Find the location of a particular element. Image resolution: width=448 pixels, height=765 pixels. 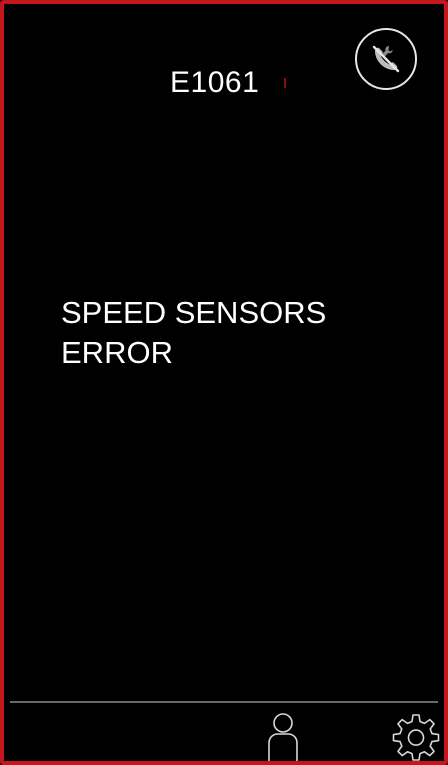

settings-button is located at coordinates (416, 736).